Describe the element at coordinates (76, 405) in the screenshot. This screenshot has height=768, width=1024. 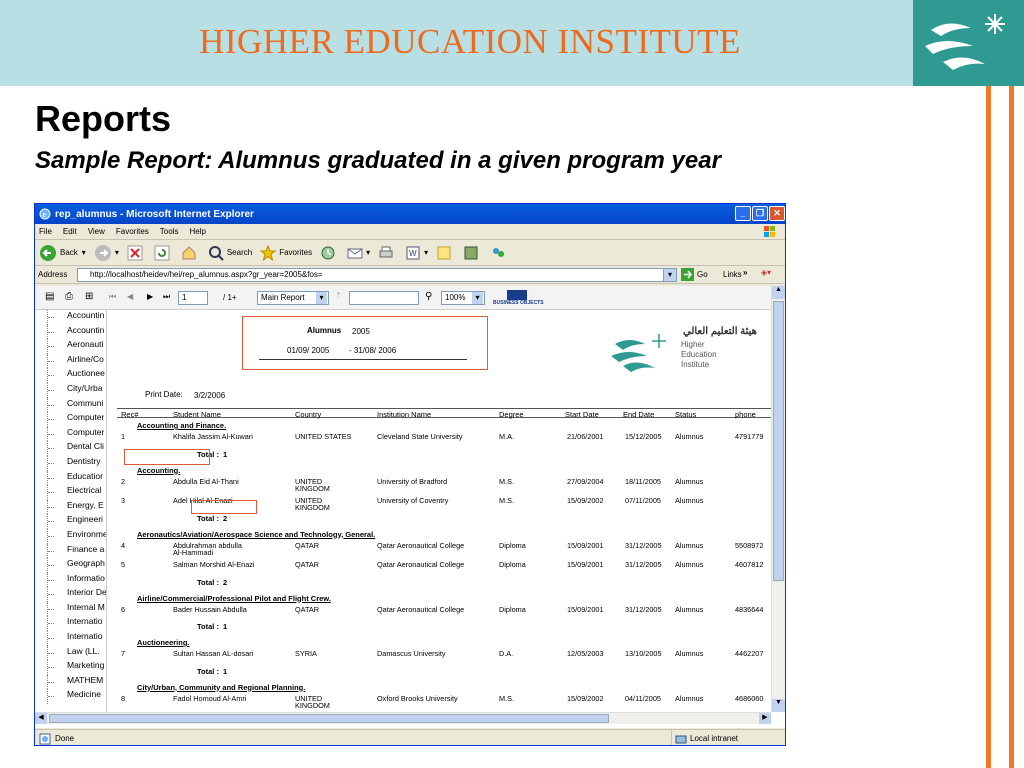
I see `tree-item: Communi` at that location.